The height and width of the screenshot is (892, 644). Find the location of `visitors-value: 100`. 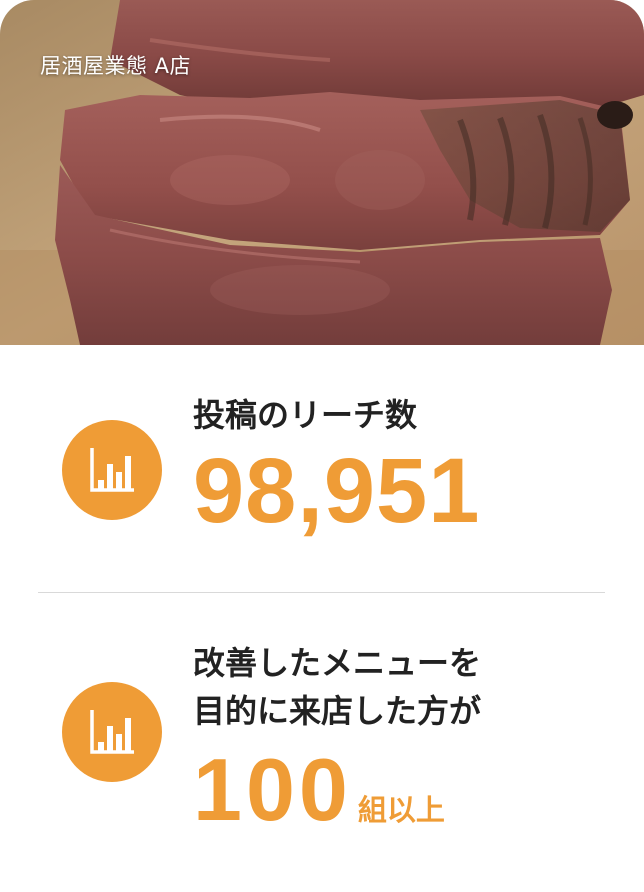

visitors-value: 100 is located at coordinates (272, 789).